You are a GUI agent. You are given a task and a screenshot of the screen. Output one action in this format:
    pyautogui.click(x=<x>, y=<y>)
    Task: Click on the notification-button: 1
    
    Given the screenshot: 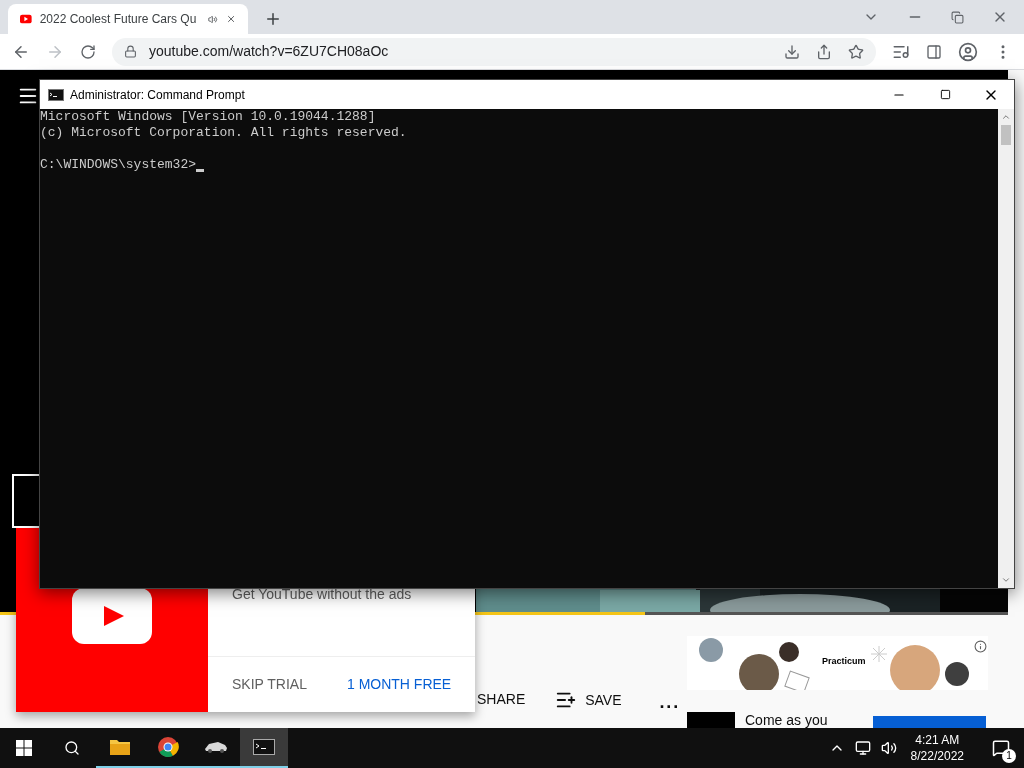 What is the action you would take?
    pyautogui.click(x=1001, y=748)
    